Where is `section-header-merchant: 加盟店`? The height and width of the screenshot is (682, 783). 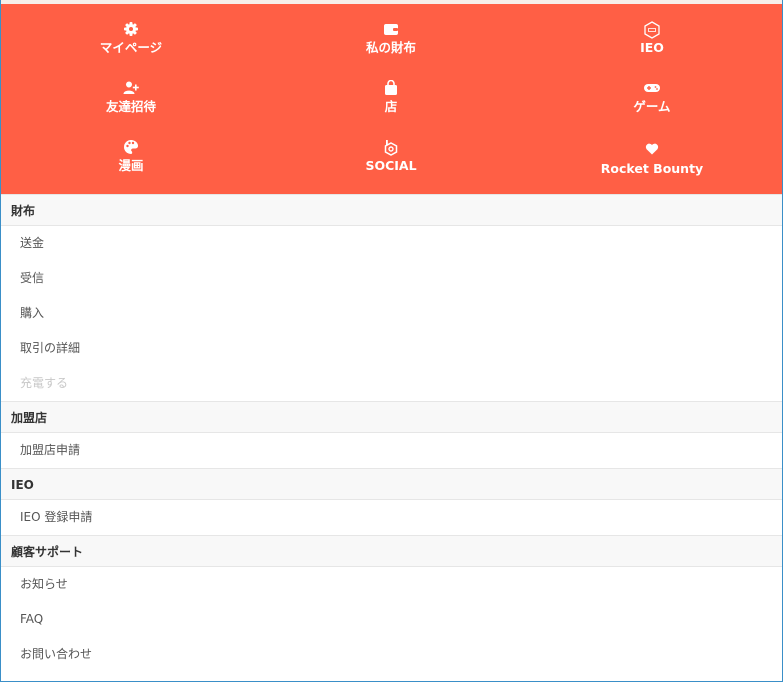 section-header-merchant: 加盟店 is located at coordinates (391, 417).